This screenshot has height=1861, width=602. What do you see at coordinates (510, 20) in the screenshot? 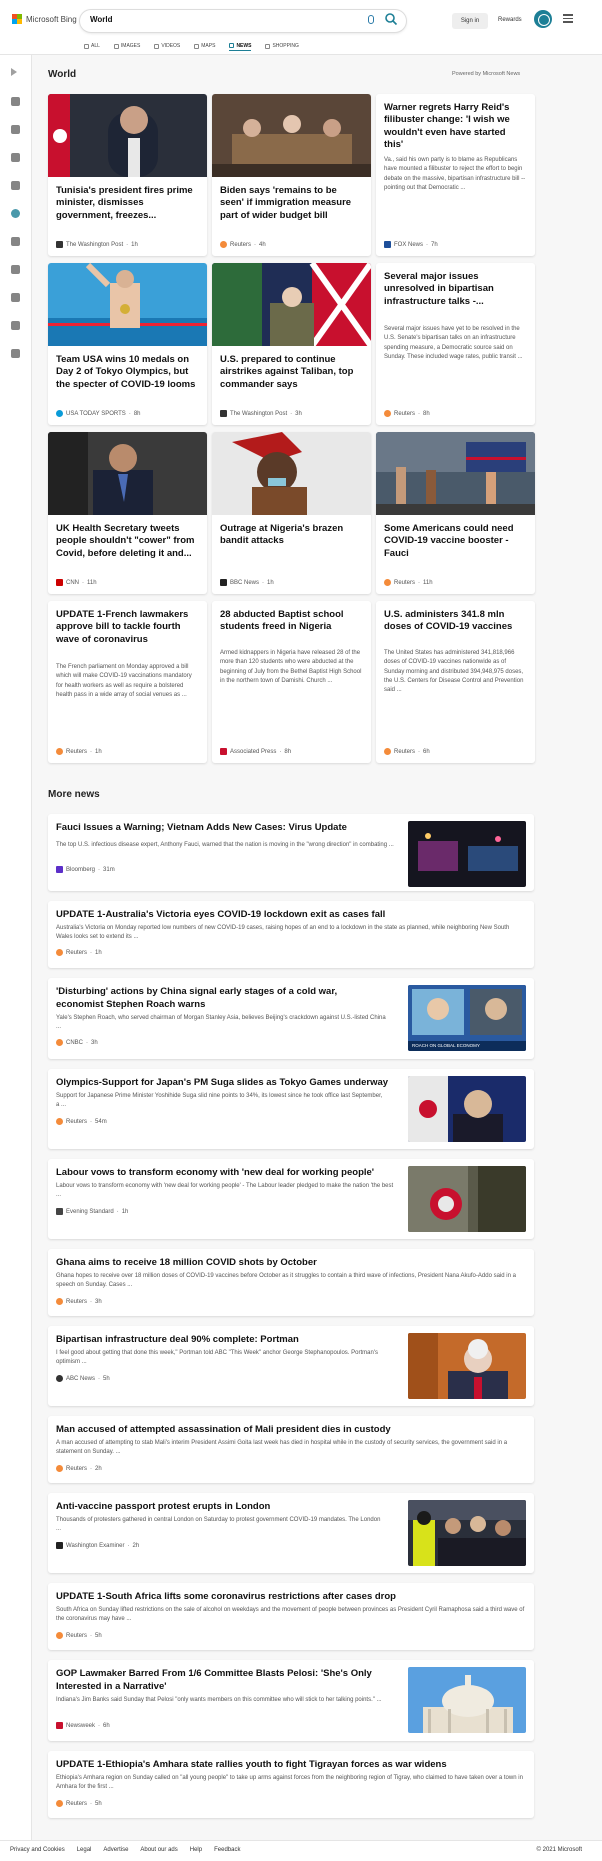
I see `rewards-link: Rewards` at bounding box center [510, 20].